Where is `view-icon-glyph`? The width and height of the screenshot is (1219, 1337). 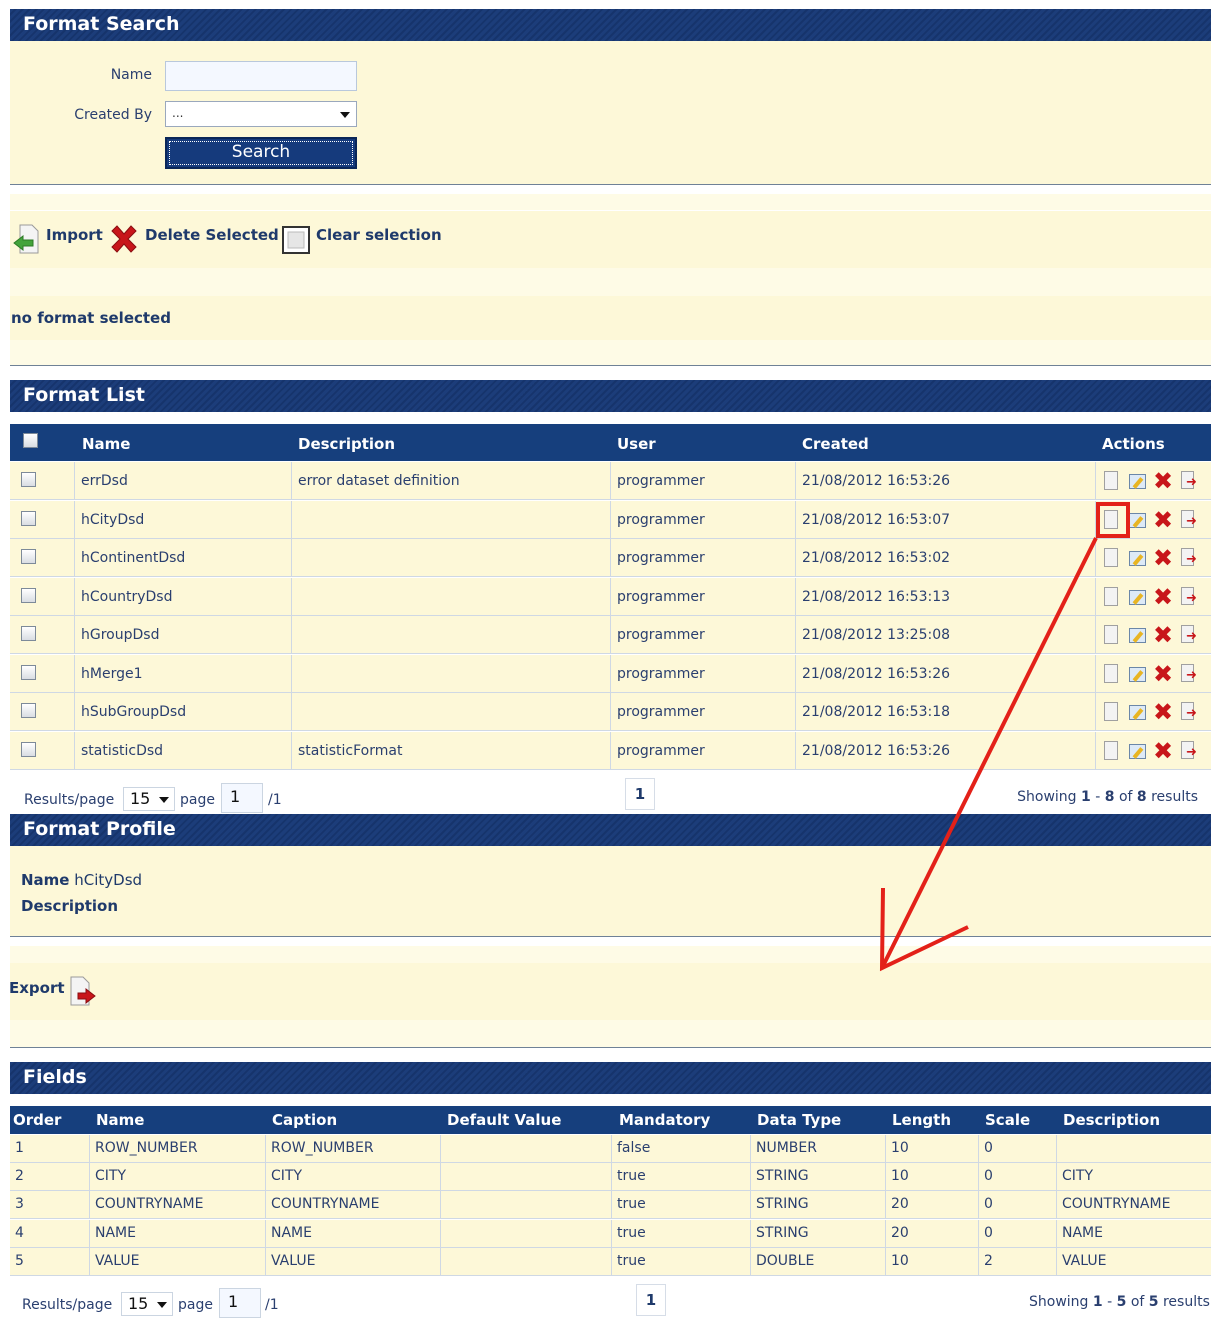
view-icon-glyph is located at coordinates (1111, 557).